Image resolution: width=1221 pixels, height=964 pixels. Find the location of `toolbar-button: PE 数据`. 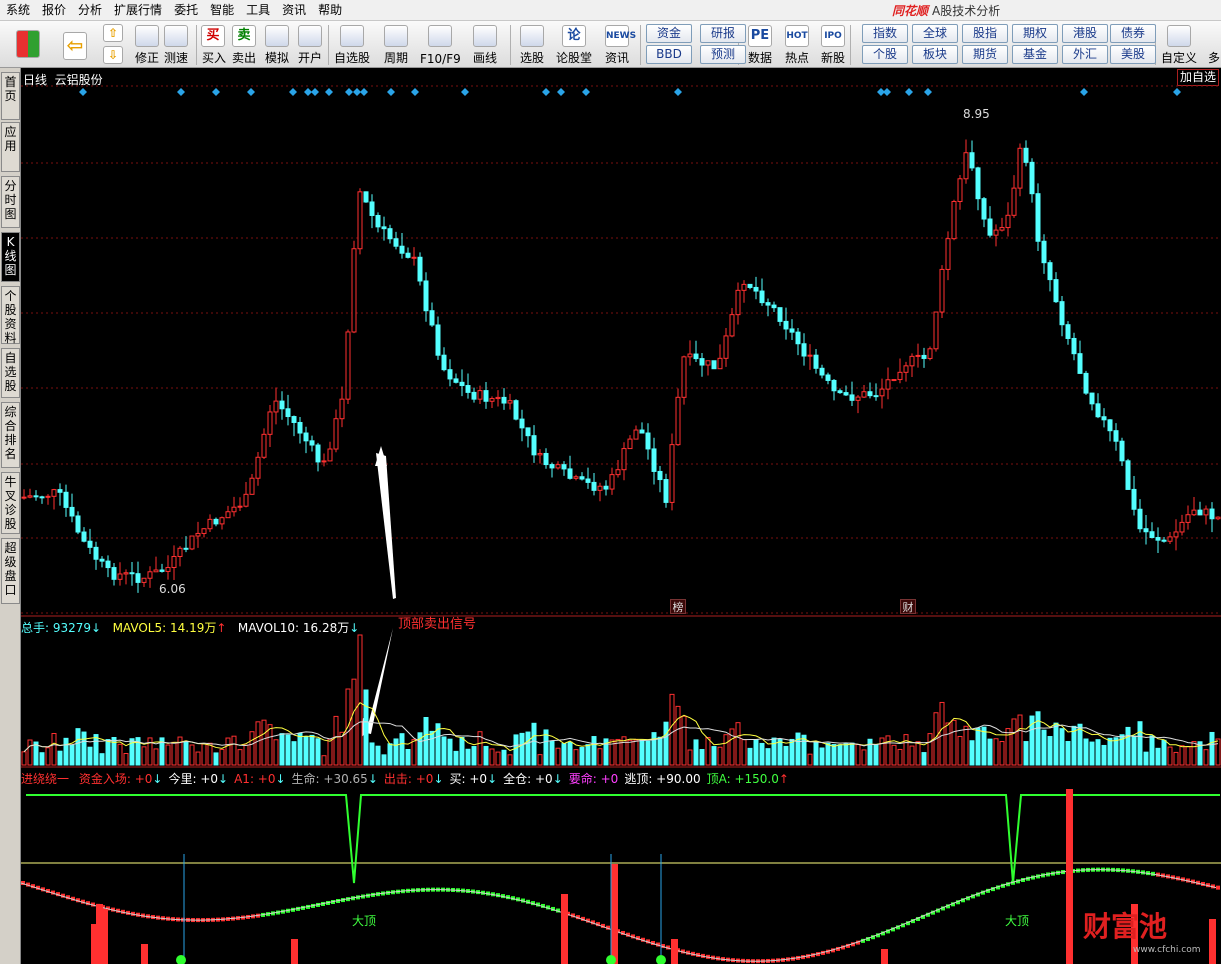

toolbar-button: PE 数据 is located at coordinates (760, 45).